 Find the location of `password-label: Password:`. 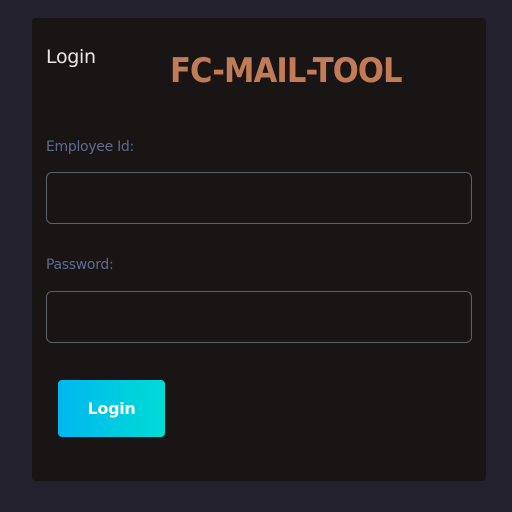

password-label: Password: is located at coordinates (80, 265).